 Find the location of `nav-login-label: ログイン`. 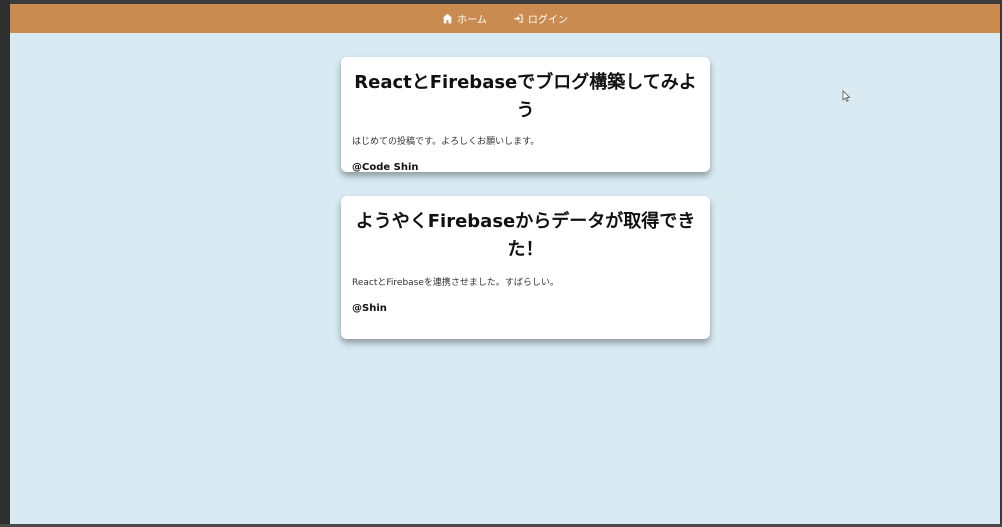

nav-login-label: ログイン is located at coordinates (547, 20).